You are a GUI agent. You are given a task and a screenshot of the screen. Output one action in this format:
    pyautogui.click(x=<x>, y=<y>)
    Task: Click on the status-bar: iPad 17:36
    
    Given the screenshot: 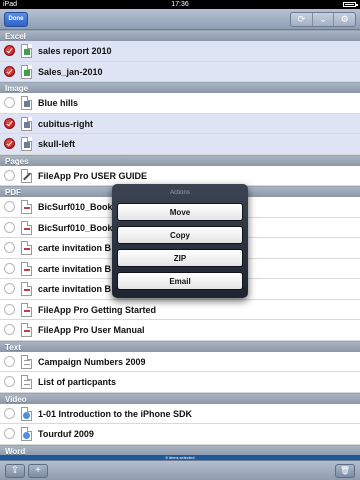 What is the action you would take?
    pyautogui.click(x=180, y=4)
    